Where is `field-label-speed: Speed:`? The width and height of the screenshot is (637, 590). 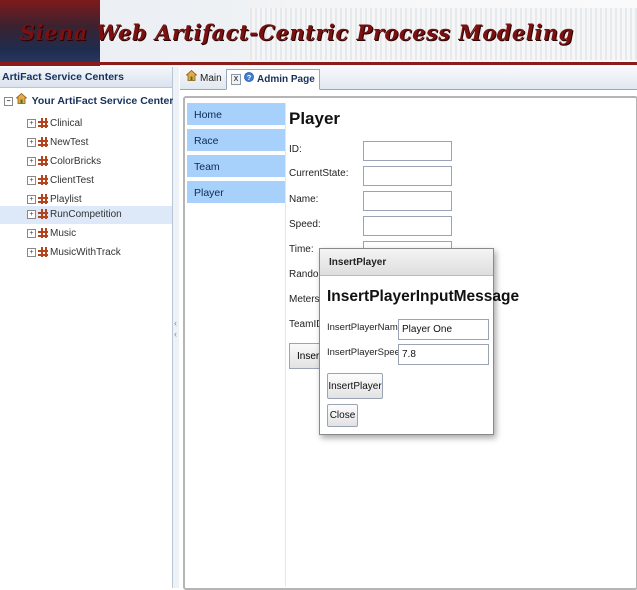
field-label-speed: Speed: is located at coordinates (305, 224).